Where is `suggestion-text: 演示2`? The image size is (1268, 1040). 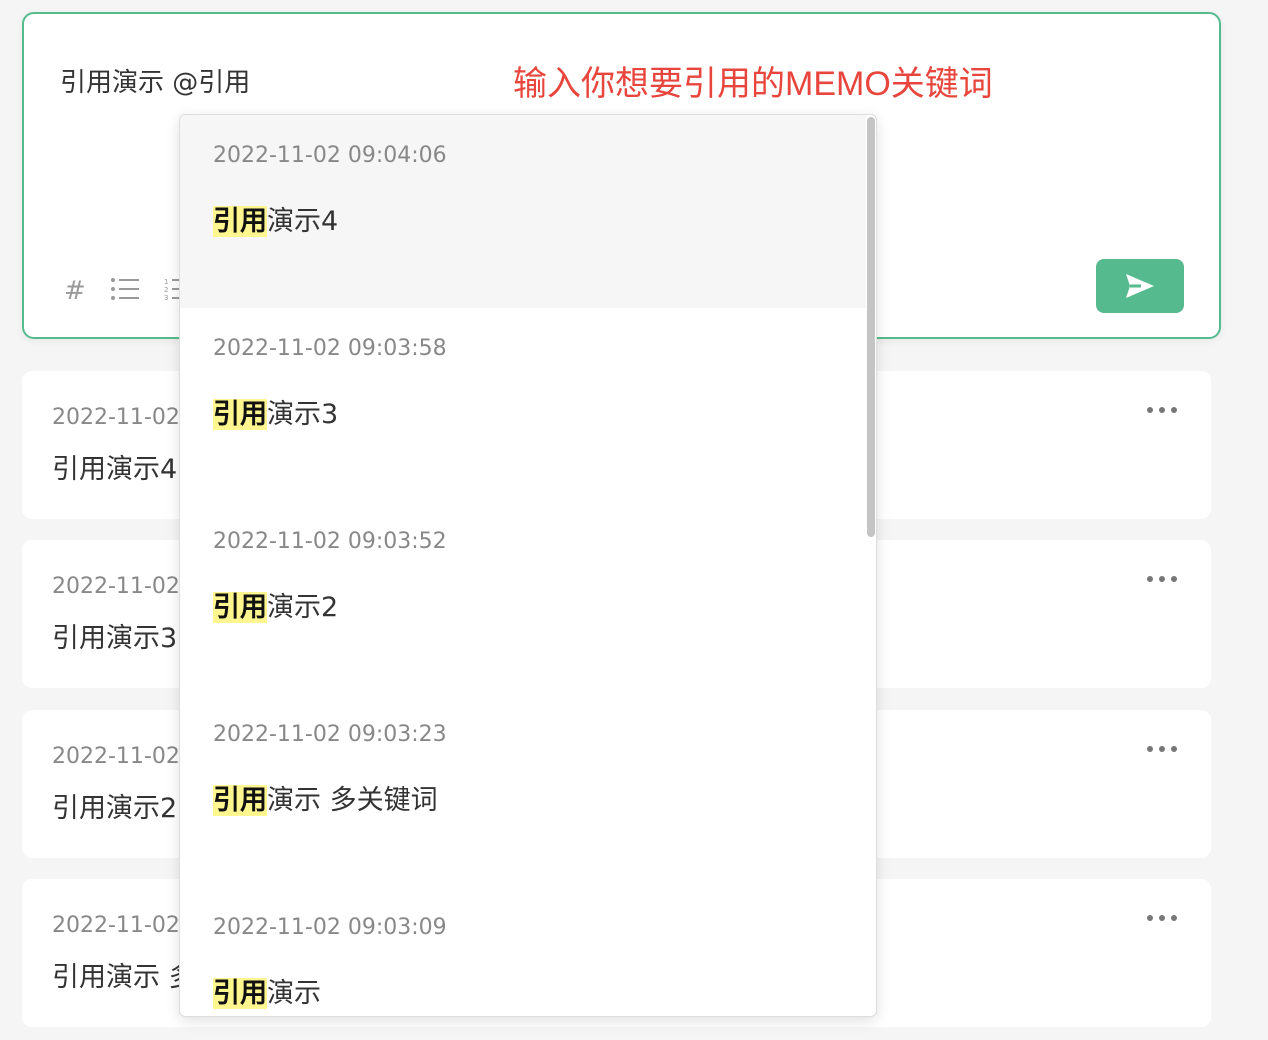 suggestion-text: 演示2 is located at coordinates (303, 607).